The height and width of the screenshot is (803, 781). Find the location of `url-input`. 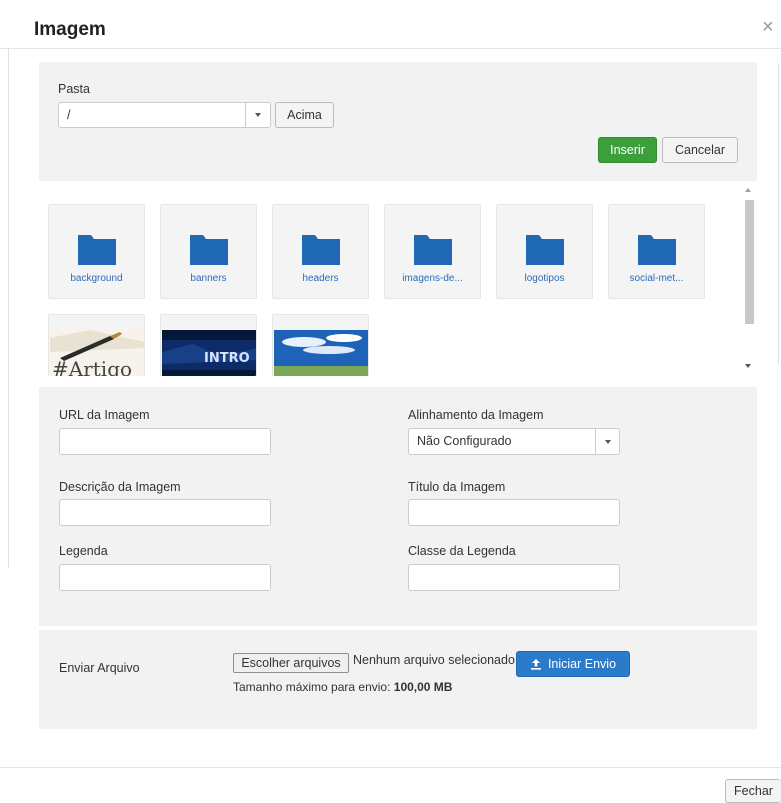

url-input is located at coordinates (165, 441).